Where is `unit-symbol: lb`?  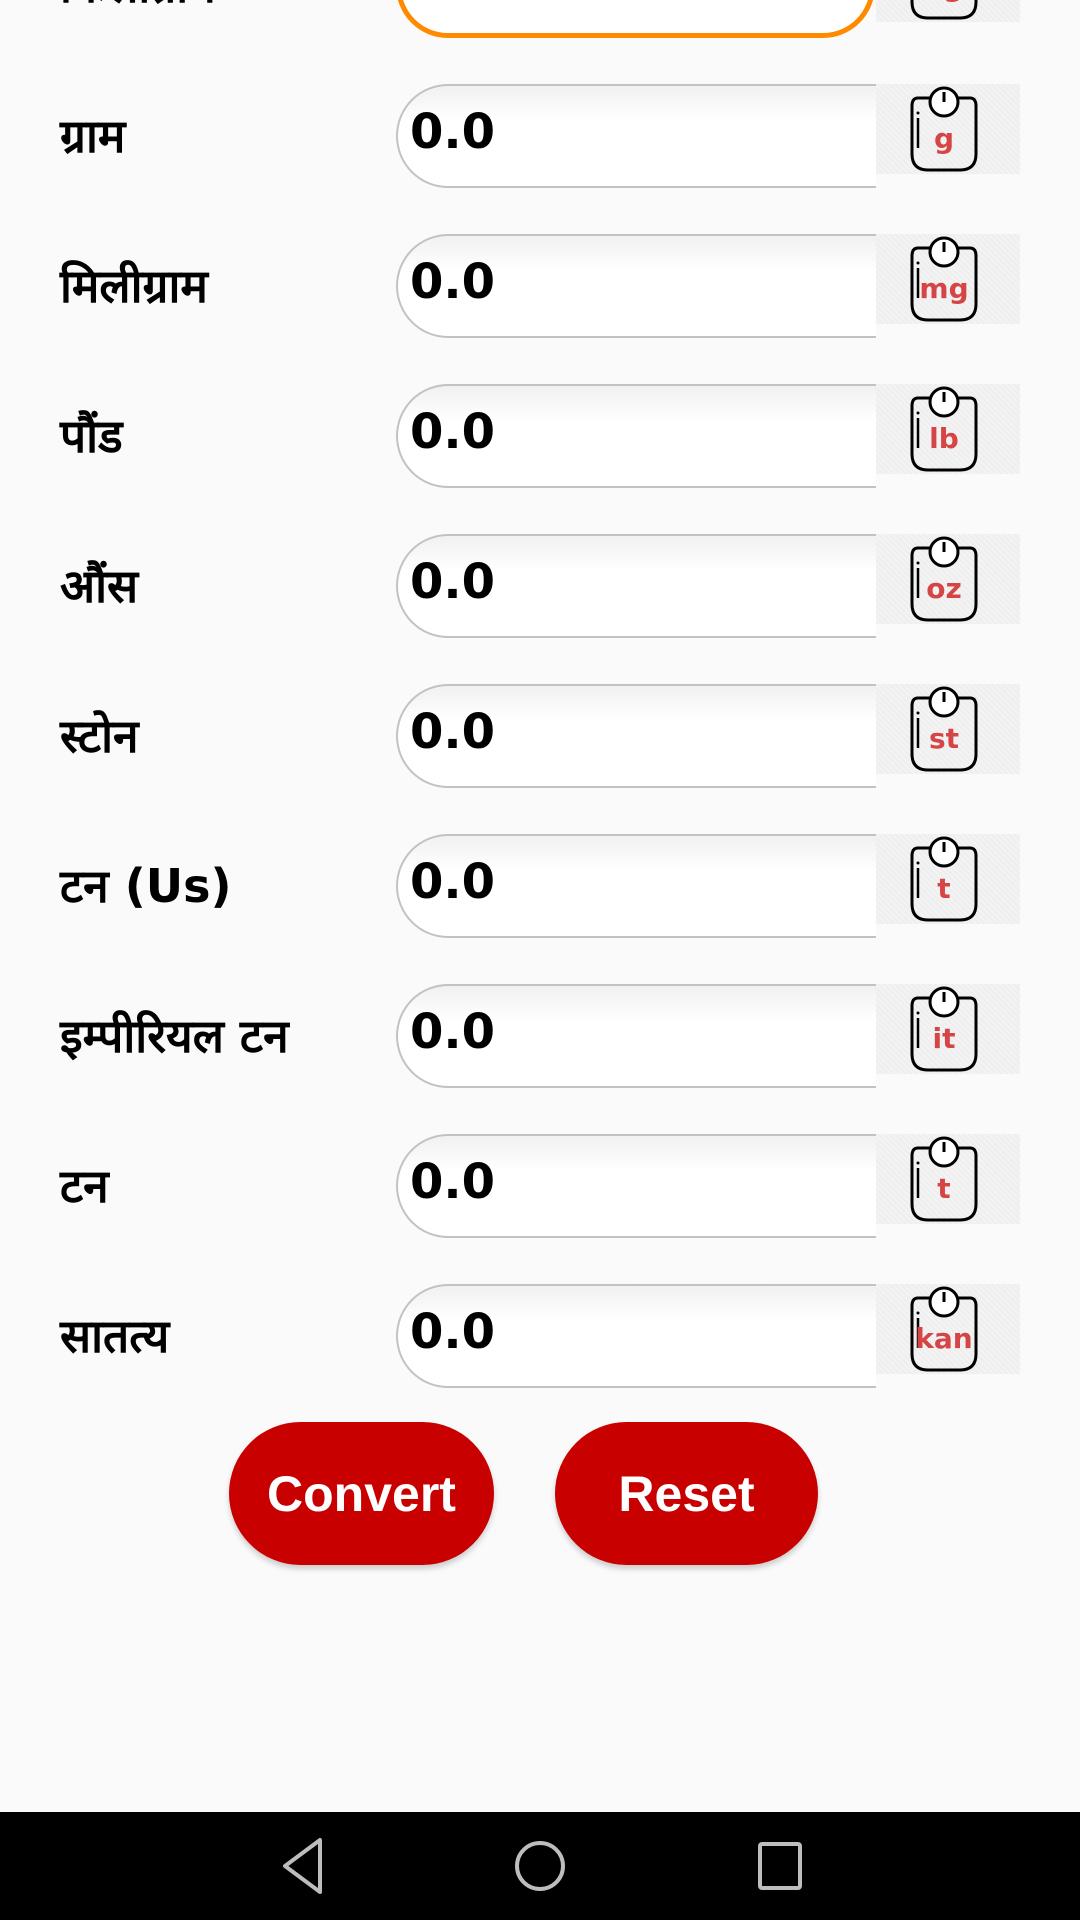 unit-symbol: lb is located at coordinates (944, 438).